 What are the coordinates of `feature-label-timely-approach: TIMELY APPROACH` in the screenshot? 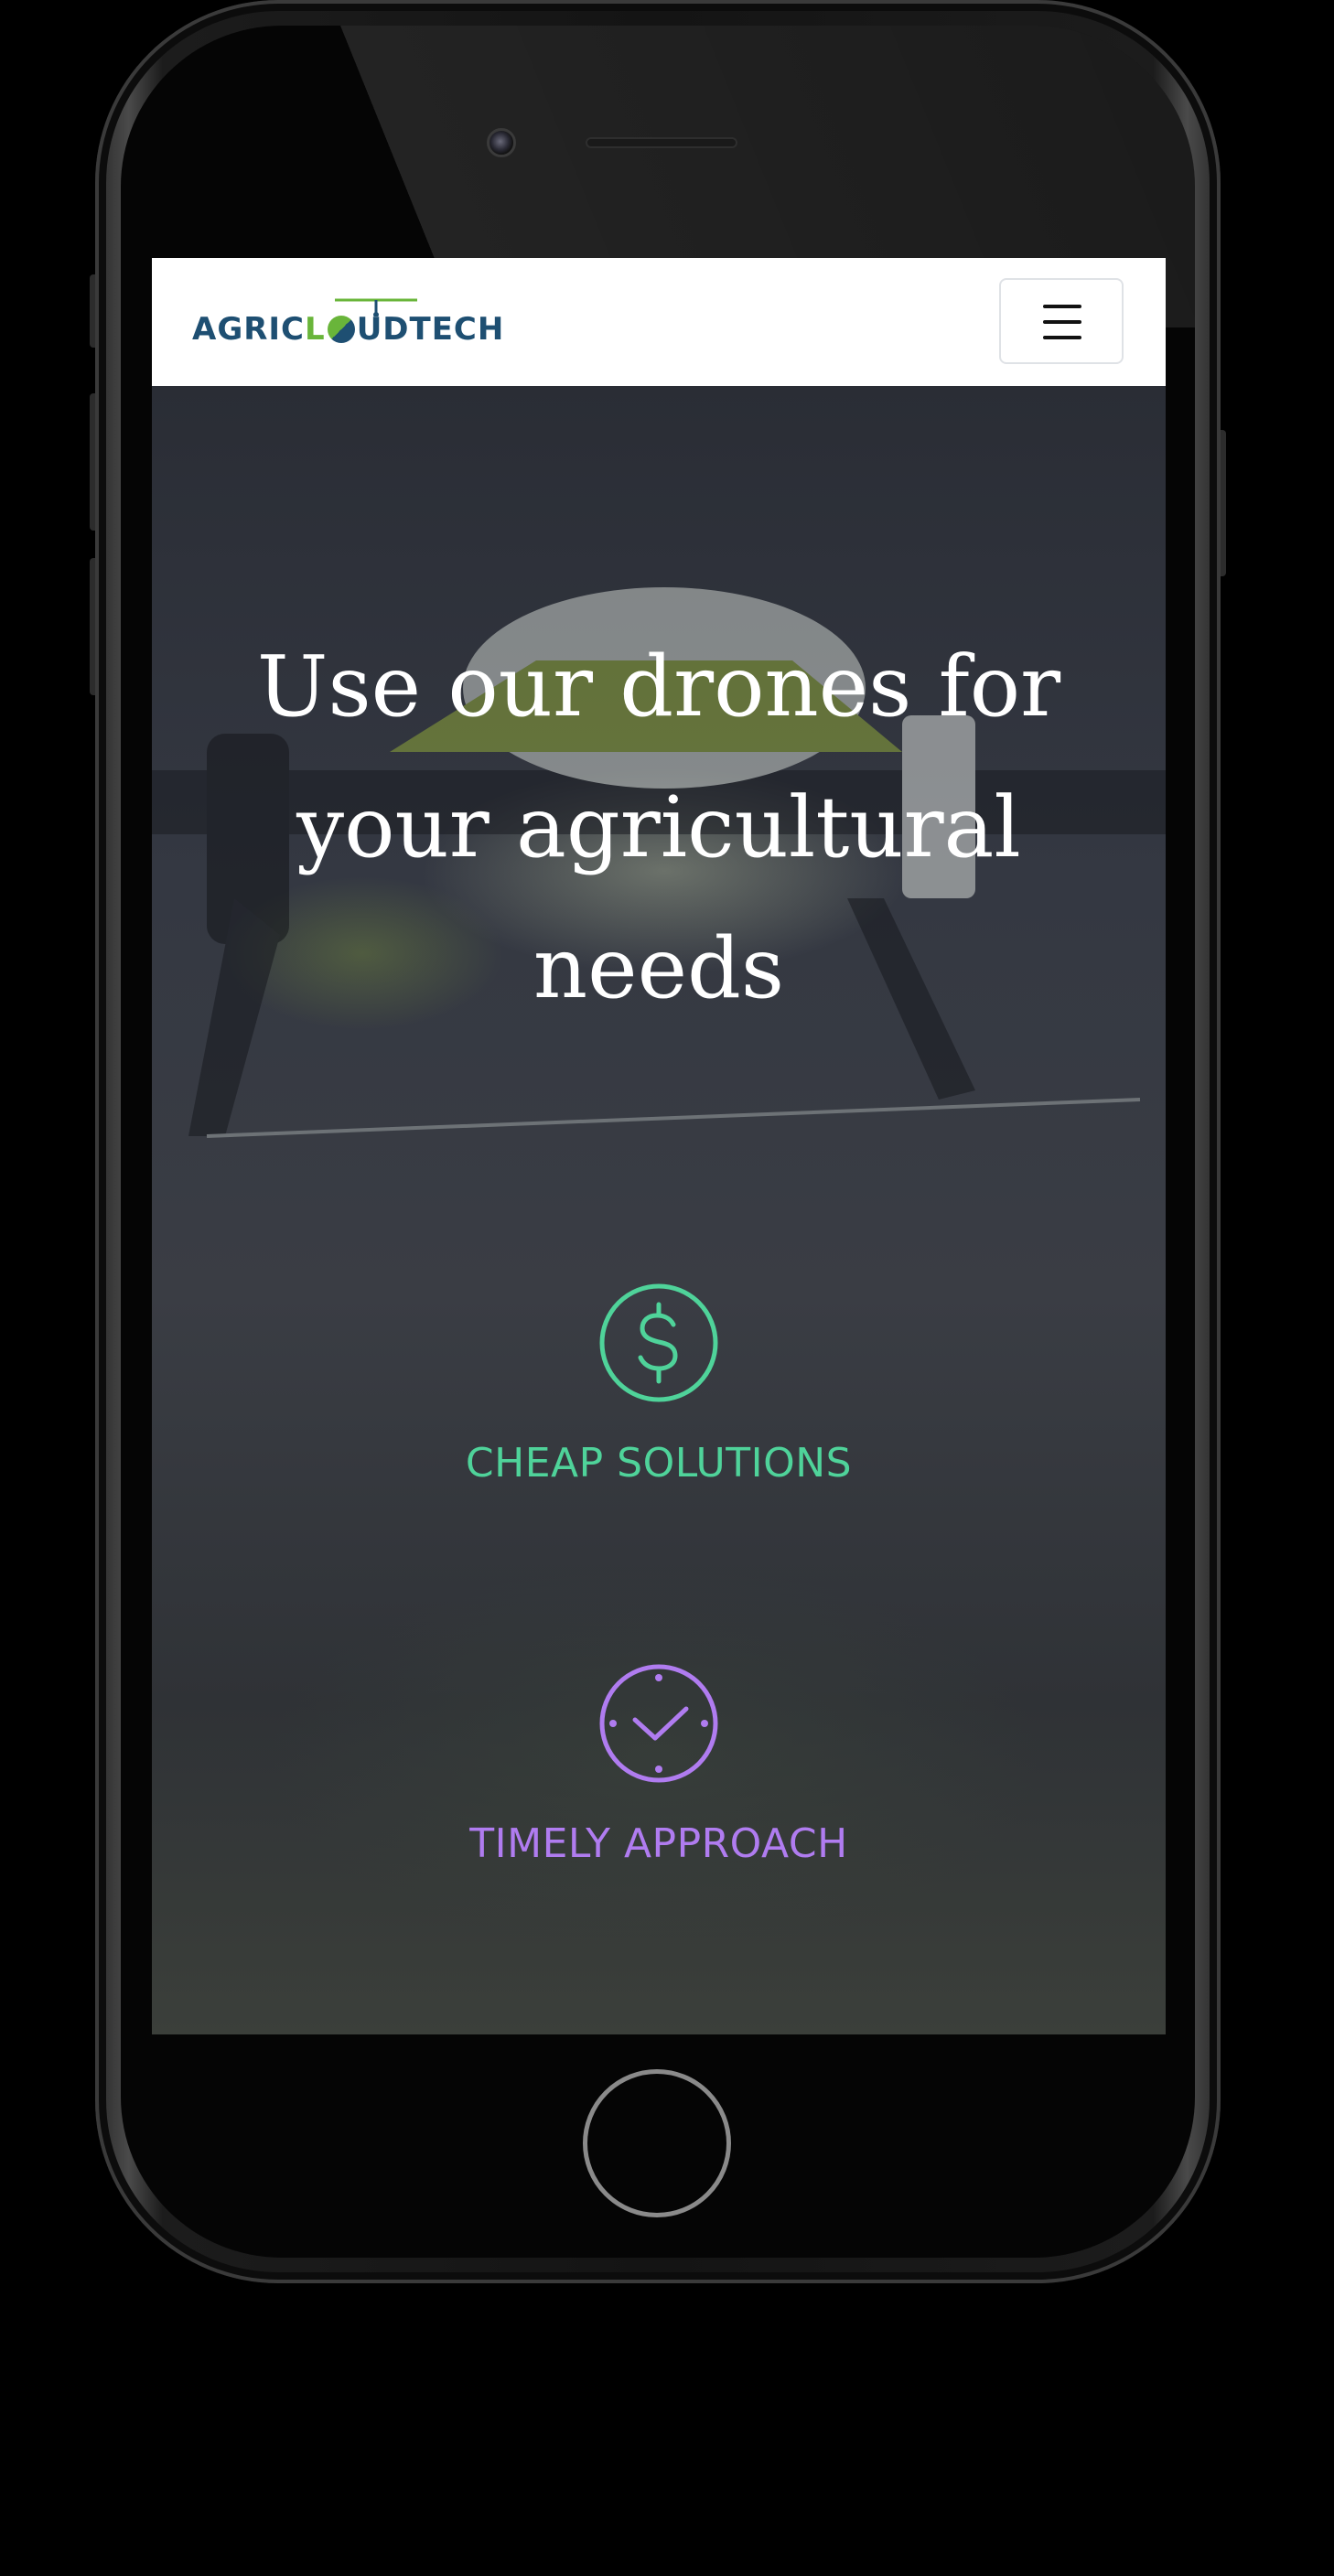 It's located at (659, 1844).